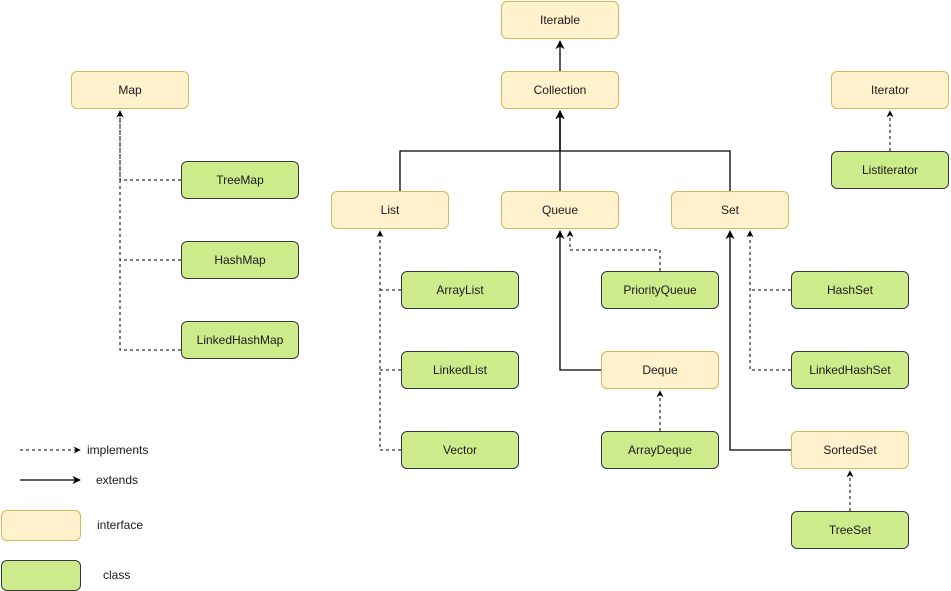 The height and width of the screenshot is (591, 951). What do you see at coordinates (643, 150) in the screenshot?
I see `edge-set-extends-collection` at bounding box center [643, 150].